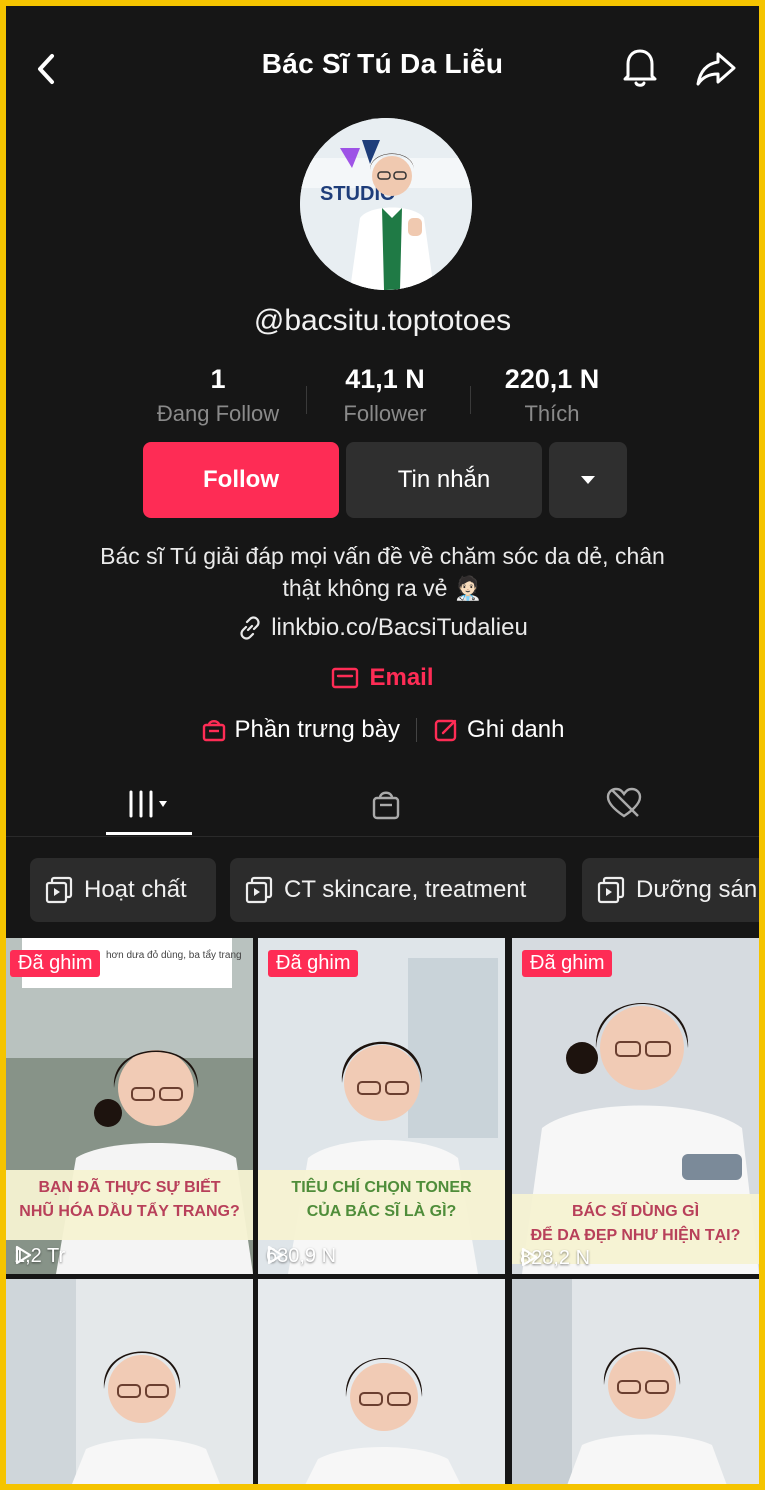 Image resolution: width=765 pixels, height=1490 pixels. I want to click on stat-followers: 41,1 N Follower, so click(385, 395).